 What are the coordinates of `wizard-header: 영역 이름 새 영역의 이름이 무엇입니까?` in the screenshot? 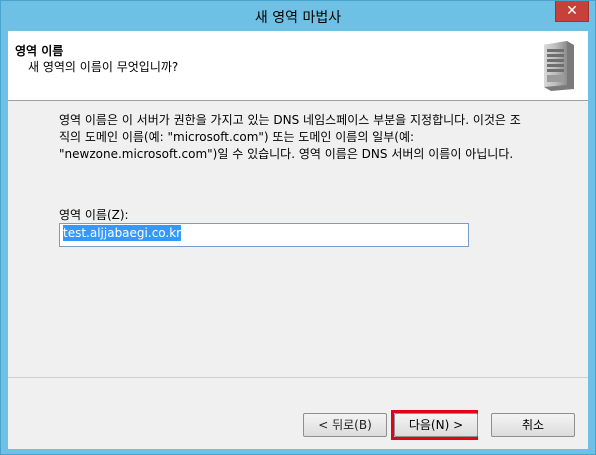 It's located at (298, 66).